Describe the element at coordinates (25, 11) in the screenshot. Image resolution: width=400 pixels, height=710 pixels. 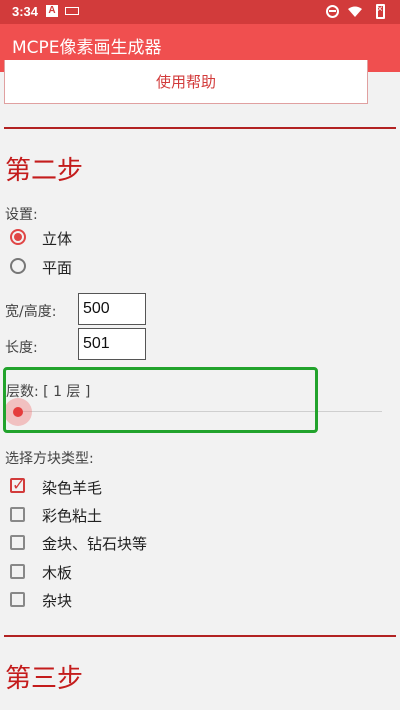
I see `status-time: 3:34` at that location.